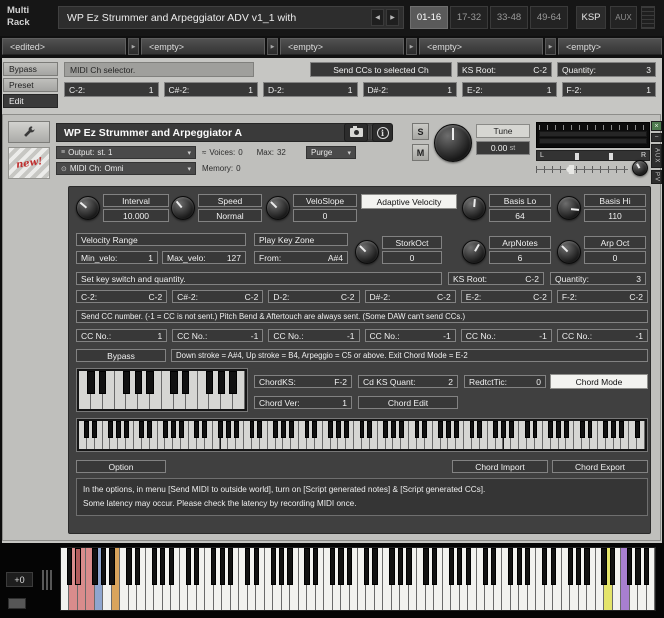 The width and height of the screenshot is (664, 618). Describe the element at coordinates (310, 89) in the screenshot. I see `ch-field-d2: D-2: 1` at that location.